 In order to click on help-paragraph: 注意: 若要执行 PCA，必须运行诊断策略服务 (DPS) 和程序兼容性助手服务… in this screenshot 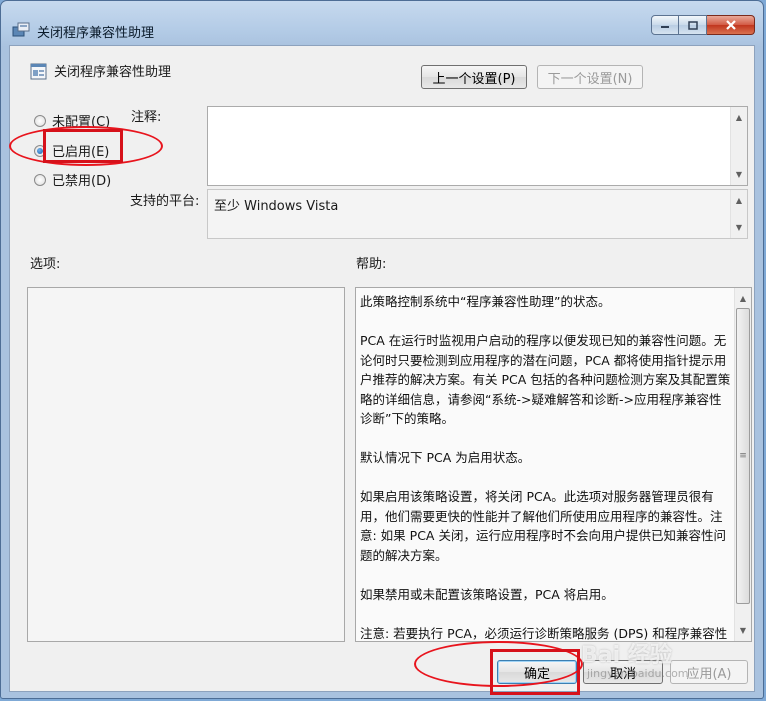, I will do `click(544, 633)`.